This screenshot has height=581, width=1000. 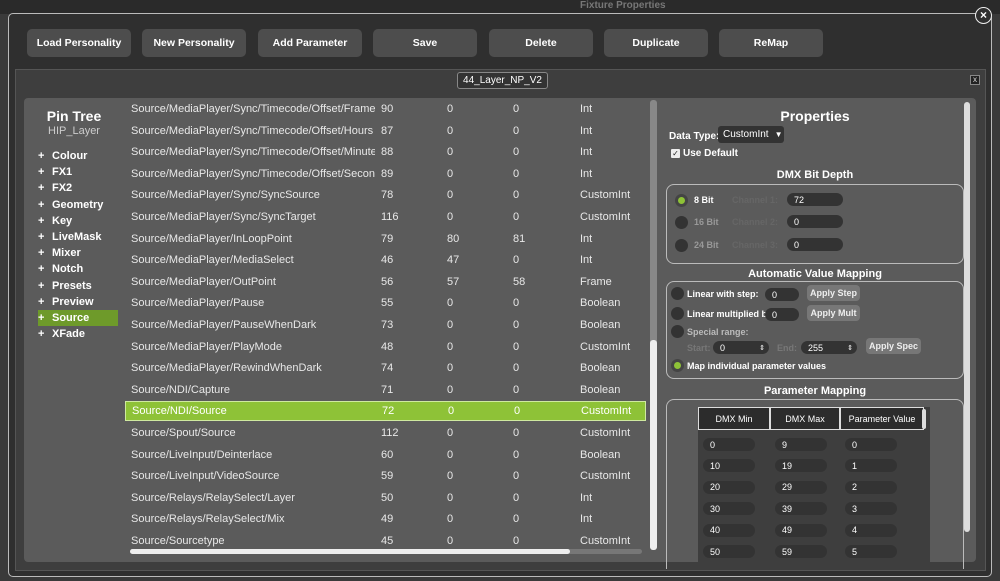 What do you see at coordinates (967, 317) in the screenshot?
I see `properties-scrollbar` at bounding box center [967, 317].